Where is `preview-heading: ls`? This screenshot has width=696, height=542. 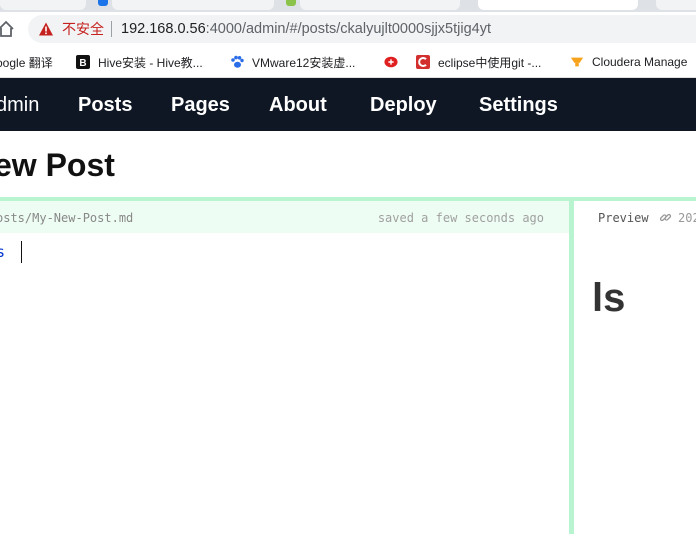
preview-heading: ls is located at coordinates (609, 298).